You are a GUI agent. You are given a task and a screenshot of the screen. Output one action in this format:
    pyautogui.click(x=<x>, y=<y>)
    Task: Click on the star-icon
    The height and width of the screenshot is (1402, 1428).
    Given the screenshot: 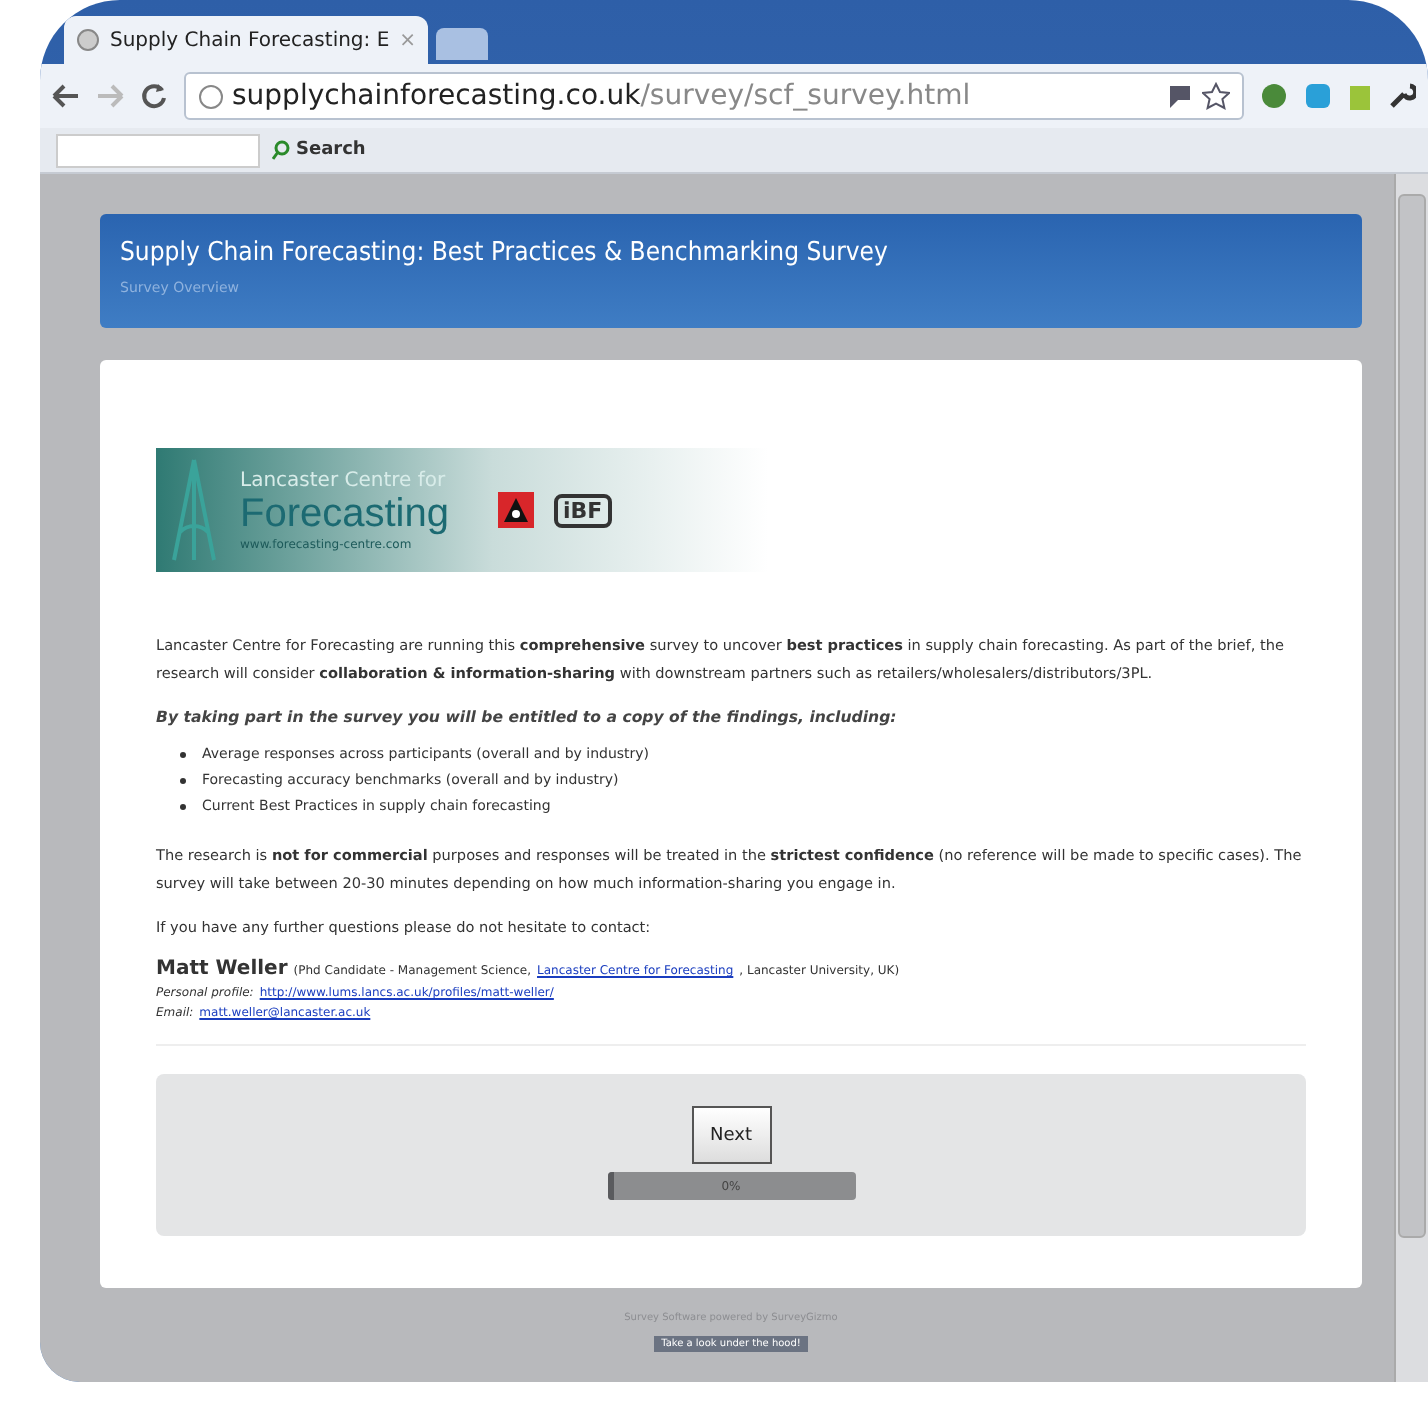 What is the action you would take?
    pyautogui.click(x=1216, y=96)
    